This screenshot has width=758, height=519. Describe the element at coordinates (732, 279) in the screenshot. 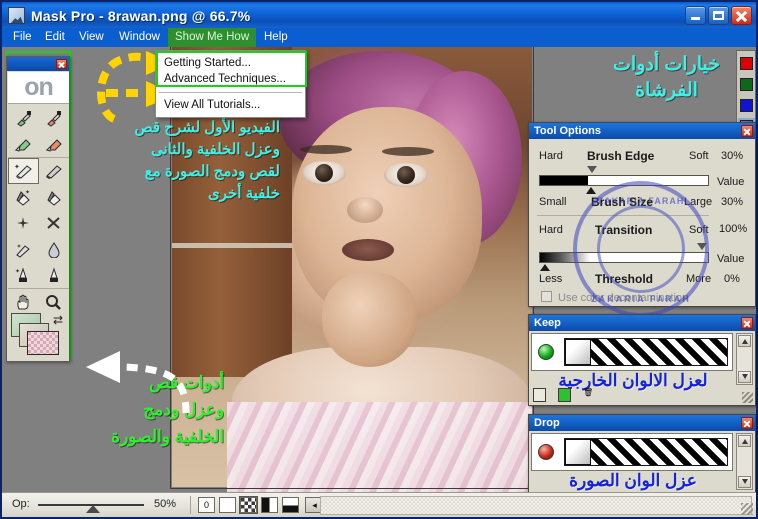

I see `threshold-value: 0%` at that location.